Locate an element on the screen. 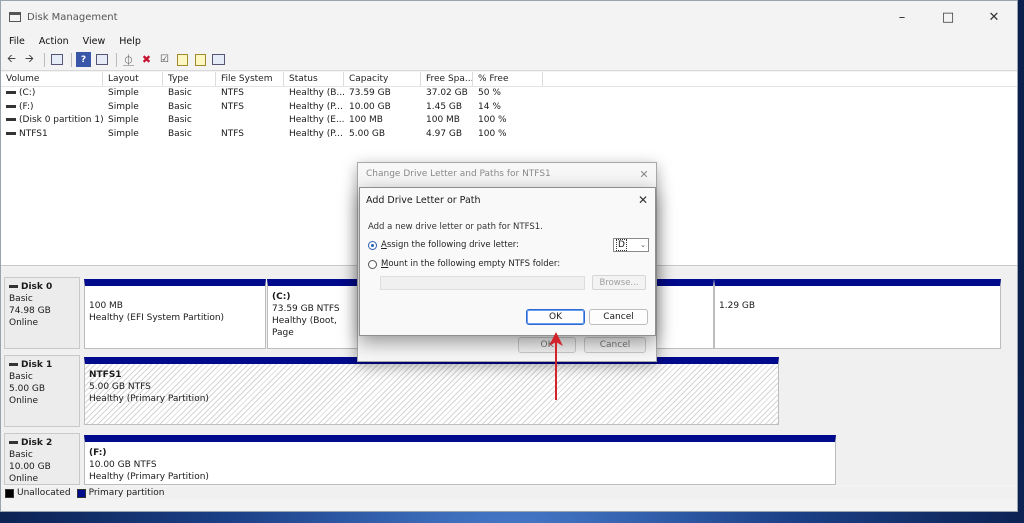  forward-arrow-icon: 🡪 is located at coordinates (29, 59).